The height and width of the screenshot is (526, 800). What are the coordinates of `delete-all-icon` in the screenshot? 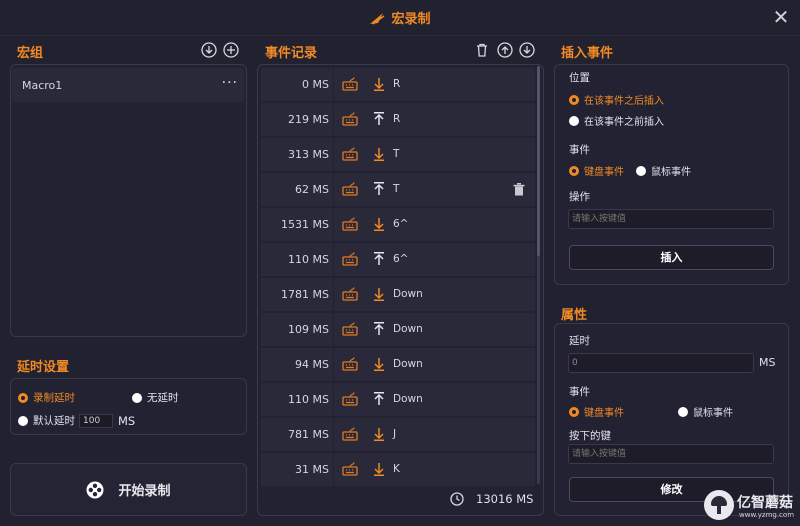 It's located at (482, 50).